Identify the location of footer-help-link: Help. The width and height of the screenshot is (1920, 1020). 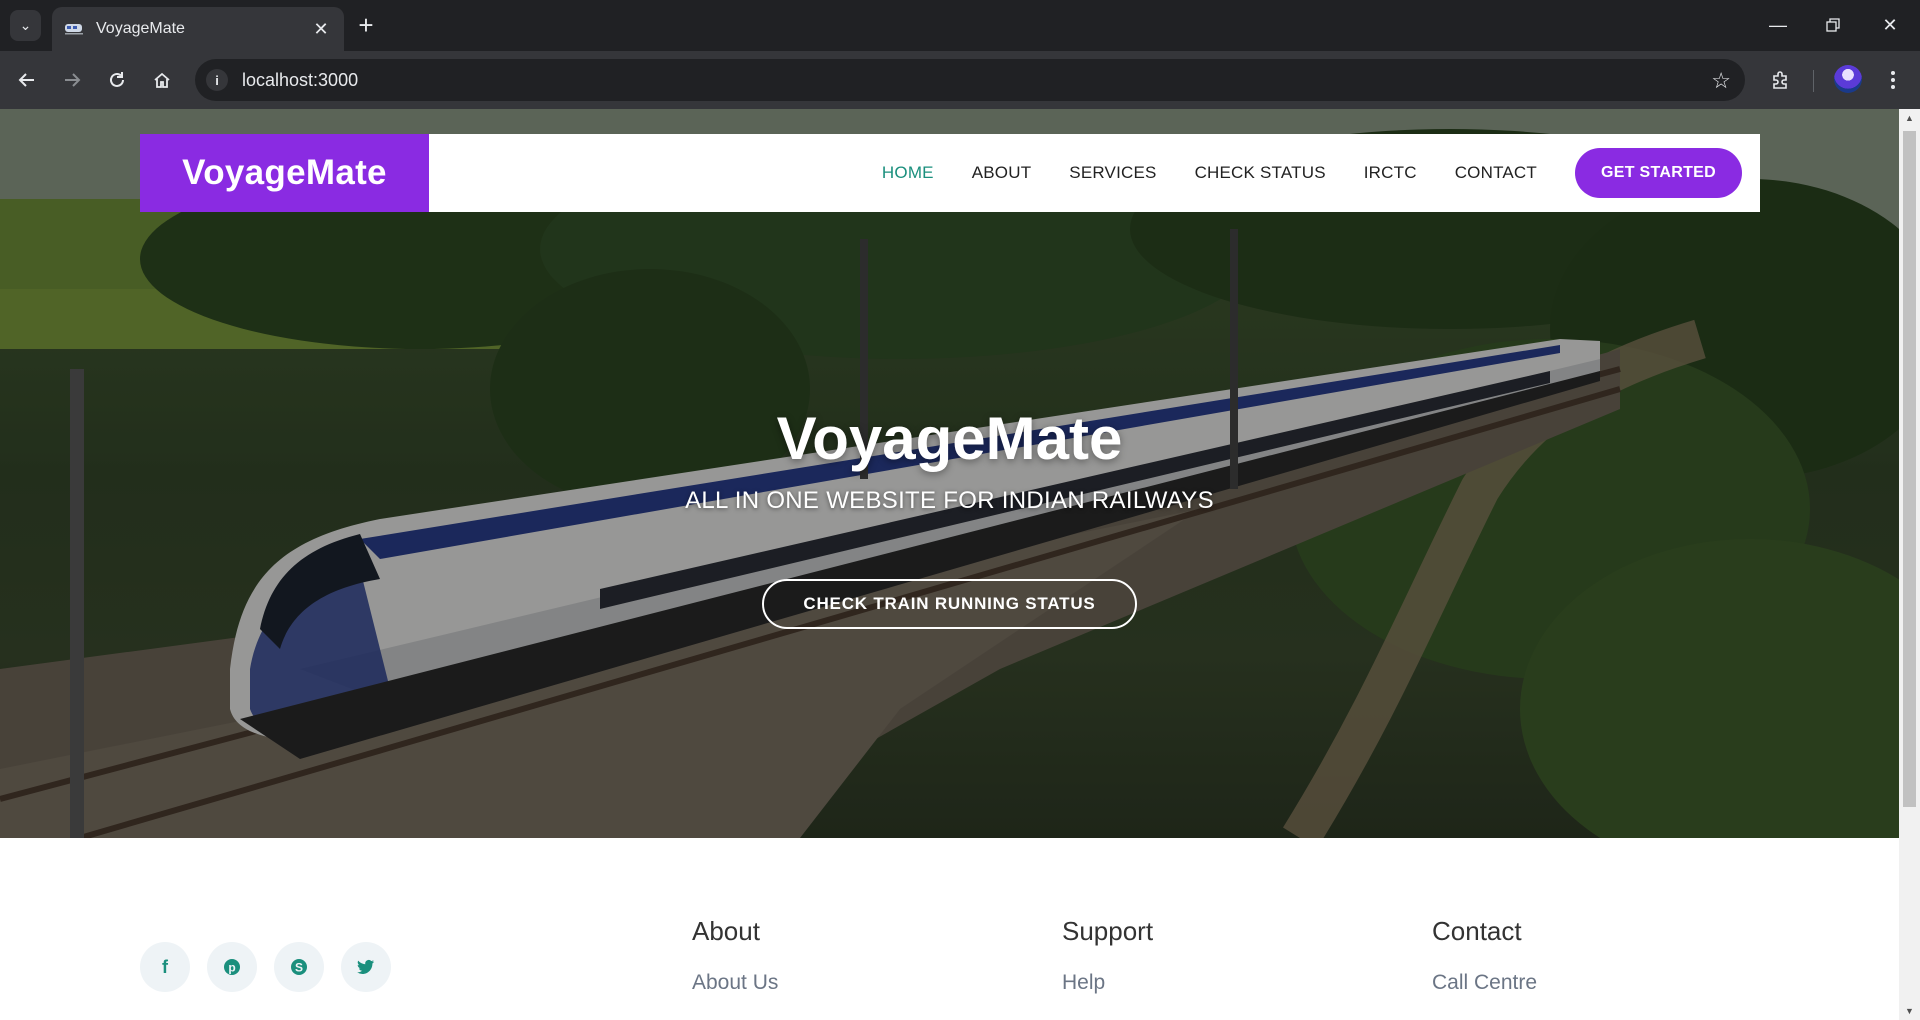
(1107, 983).